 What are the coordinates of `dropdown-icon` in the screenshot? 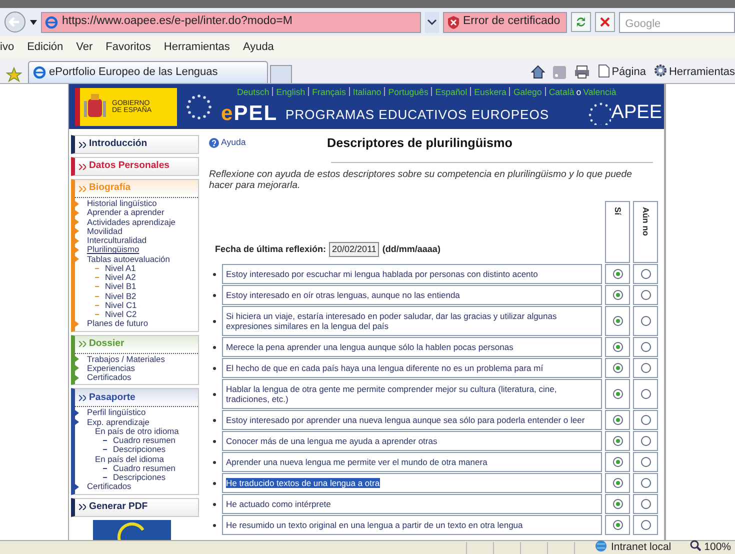 It's located at (432, 22).